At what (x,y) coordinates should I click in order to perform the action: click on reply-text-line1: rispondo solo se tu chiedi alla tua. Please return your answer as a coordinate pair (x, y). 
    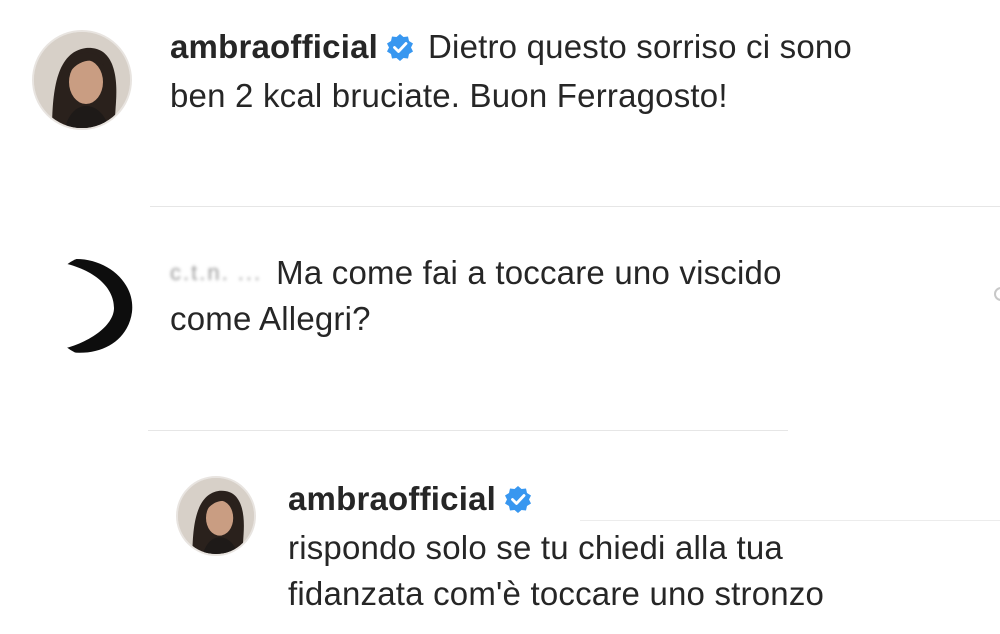
    Looking at the image, I should click on (535, 547).